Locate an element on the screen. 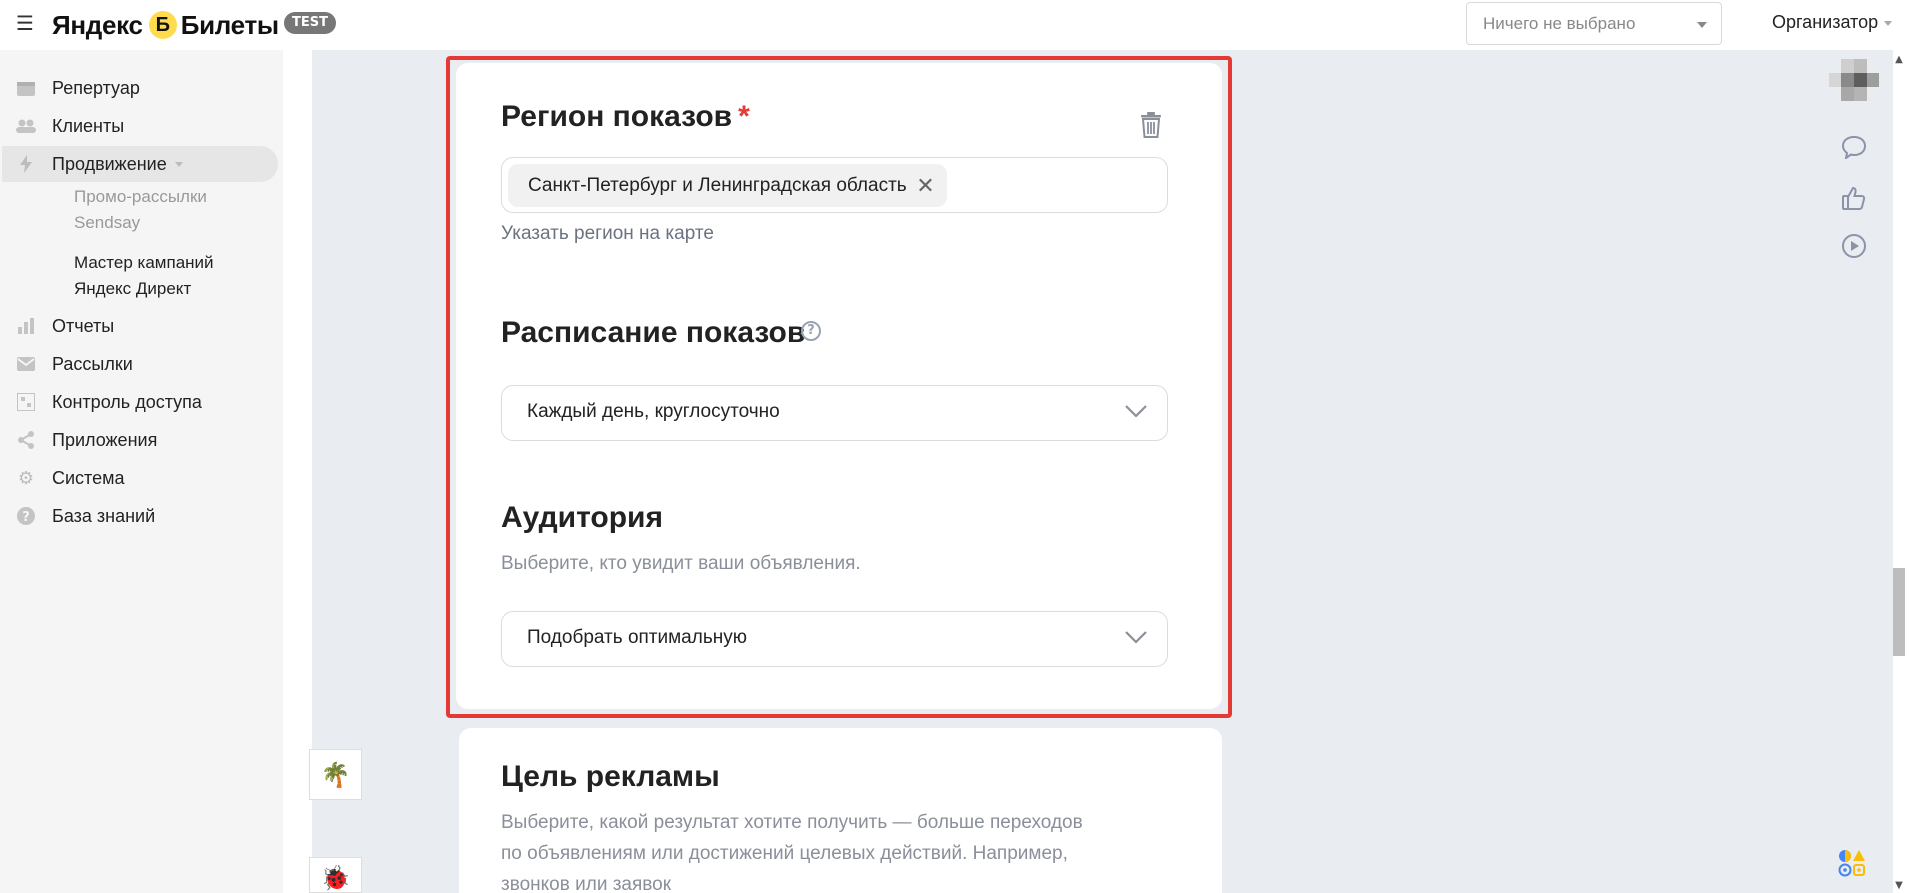  map-region-link: Указать регион на карте is located at coordinates (607, 234).